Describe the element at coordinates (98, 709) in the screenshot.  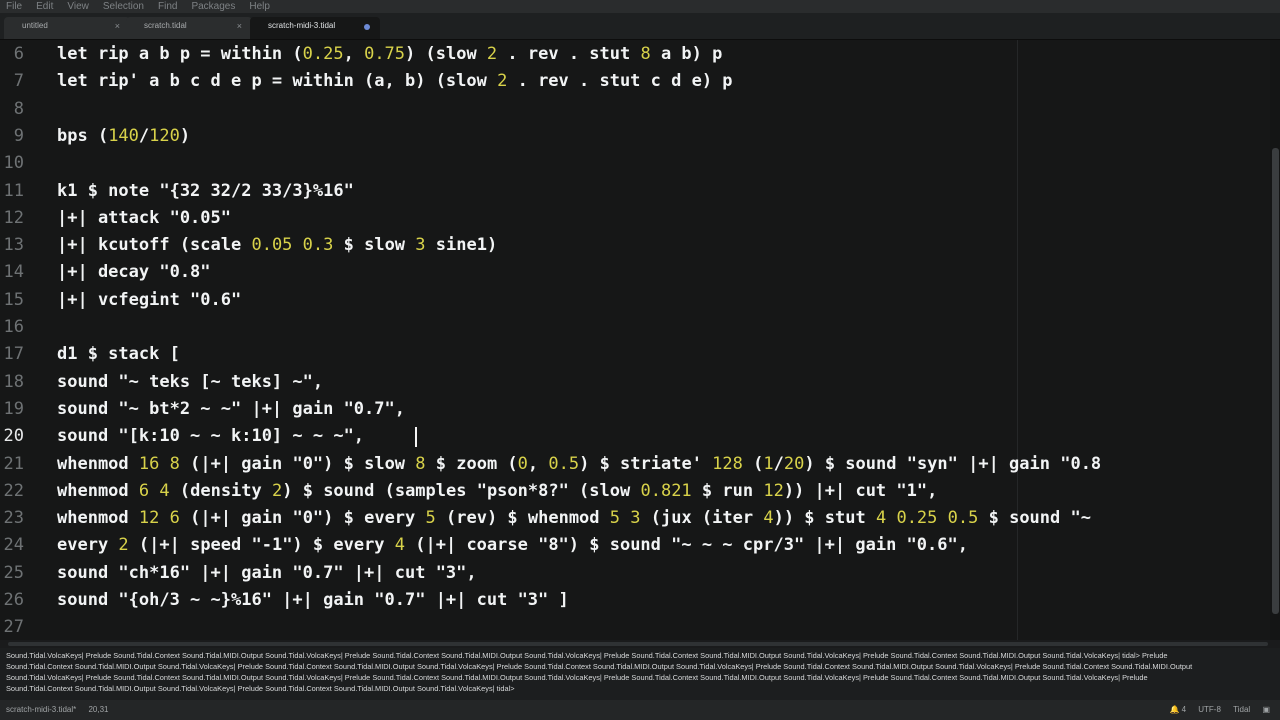
I see `cursor-position: 20,31` at that location.